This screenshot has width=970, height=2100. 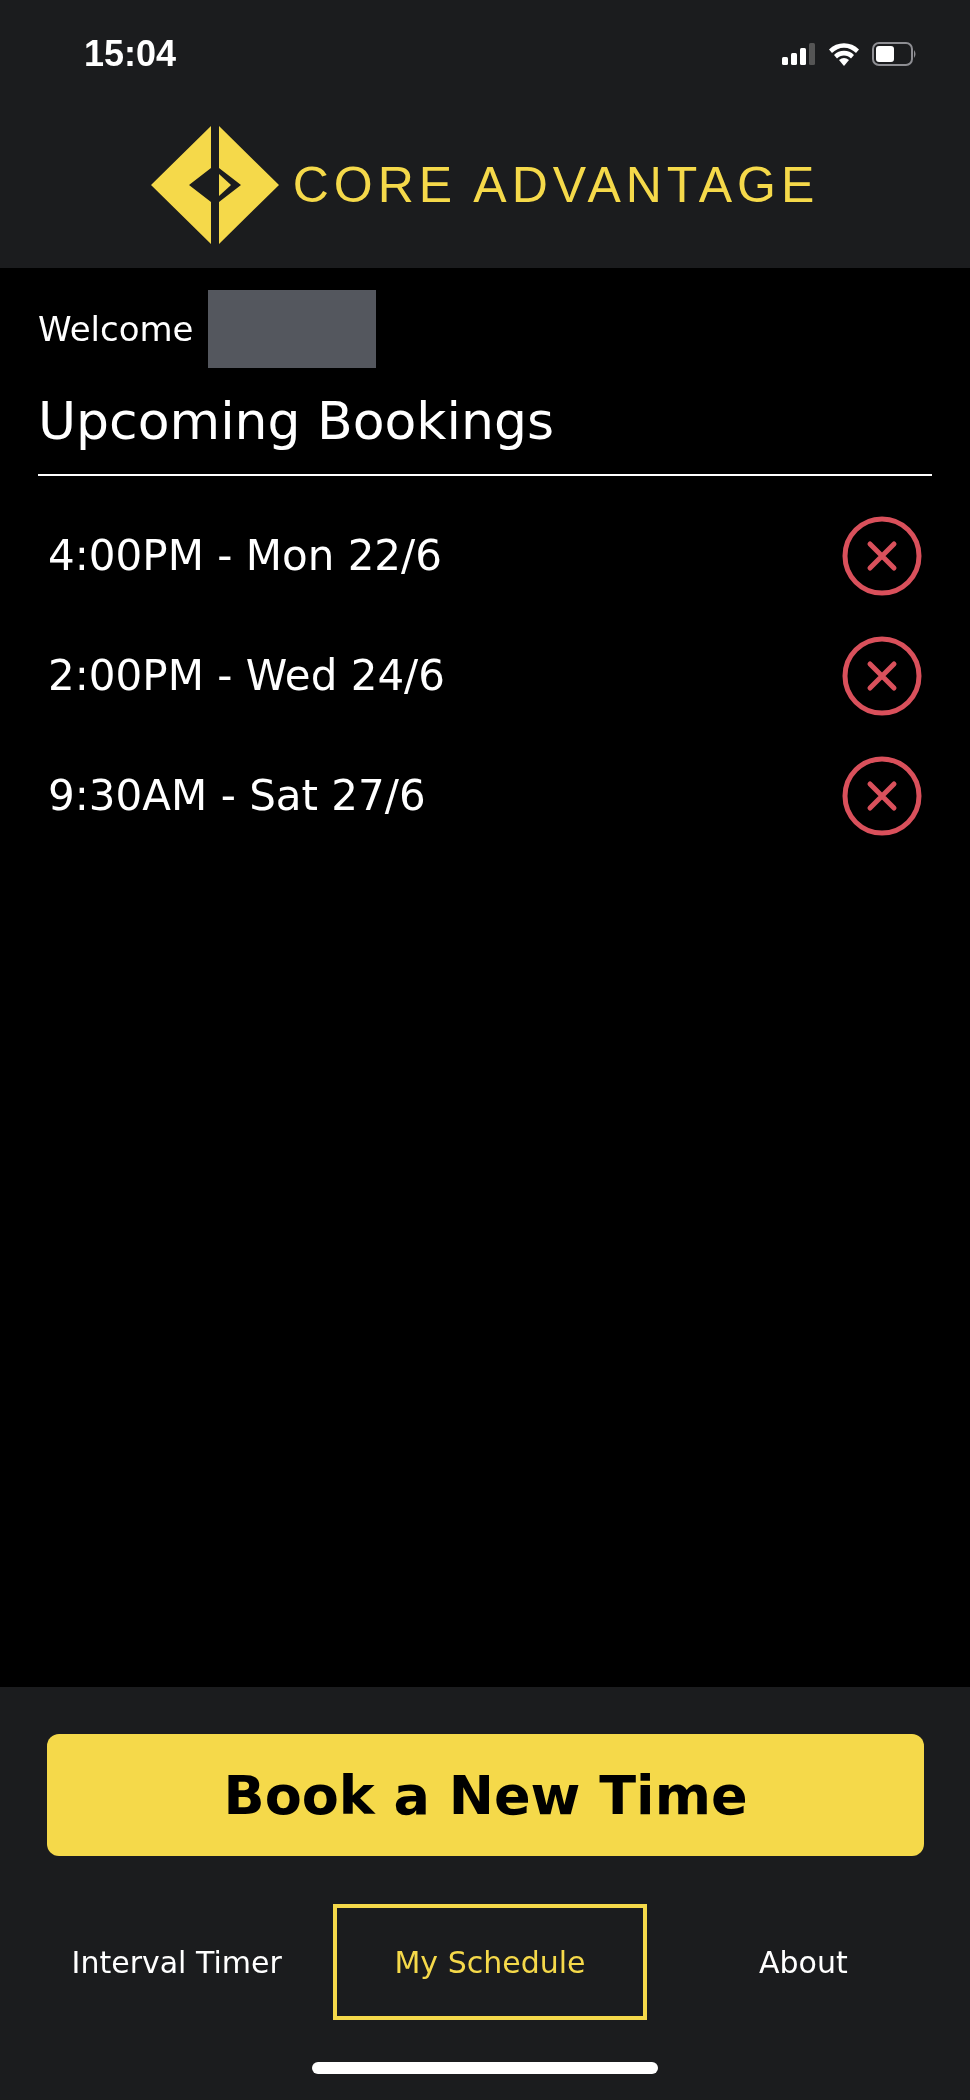 I want to click on signal-icon, so click(x=799, y=54).